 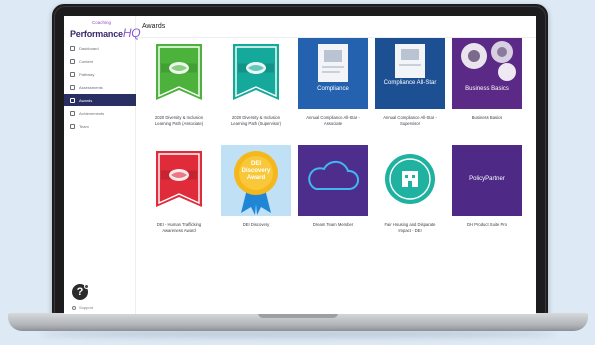 What do you see at coordinates (100, 126) in the screenshot?
I see `sidebar-item-team: Team` at bounding box center [100, 126].